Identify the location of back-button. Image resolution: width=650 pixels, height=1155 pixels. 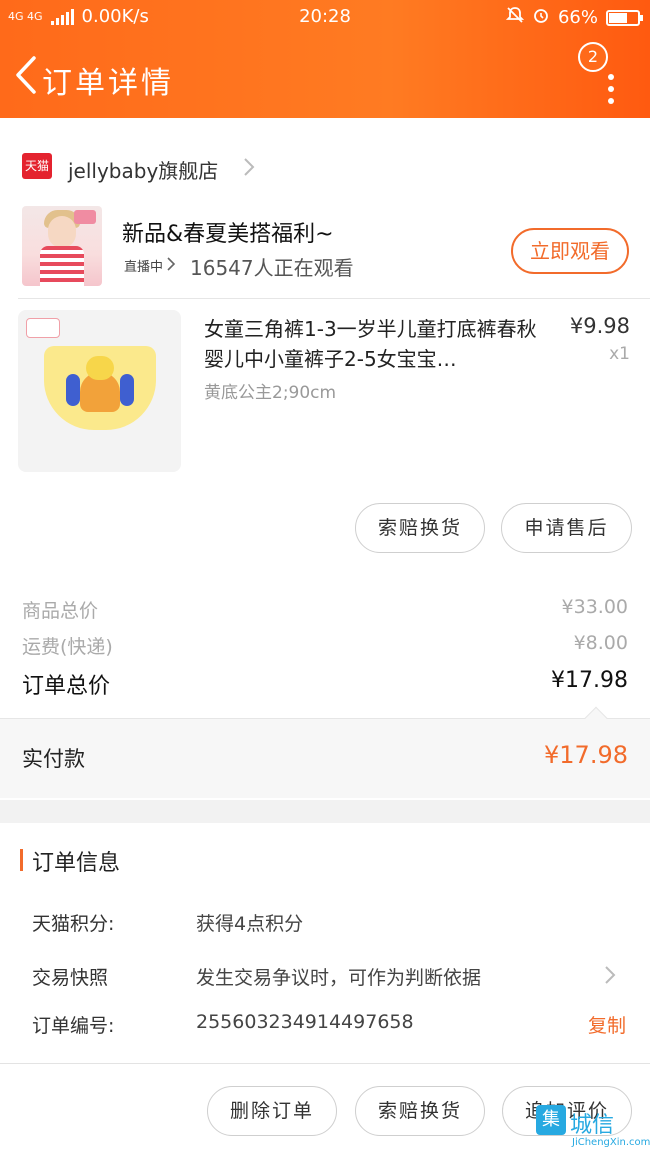
(27, 75).